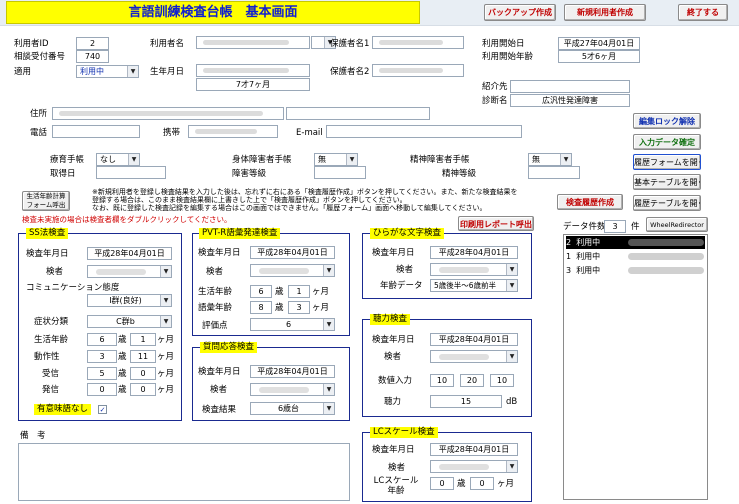  What do you see at coordinates (122, 340) in the screenshot?
I see `ss-life-age-y-unit: 歳` at bounding box center [122, 340].